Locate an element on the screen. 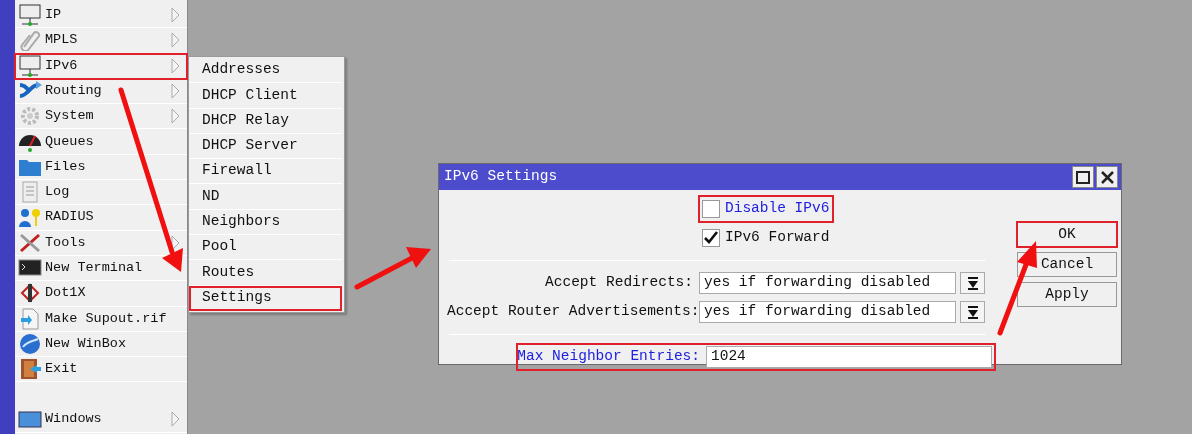 This screenshot has height=434, width=1192. menu-item: MPLS is located at coordinates (101, 41).